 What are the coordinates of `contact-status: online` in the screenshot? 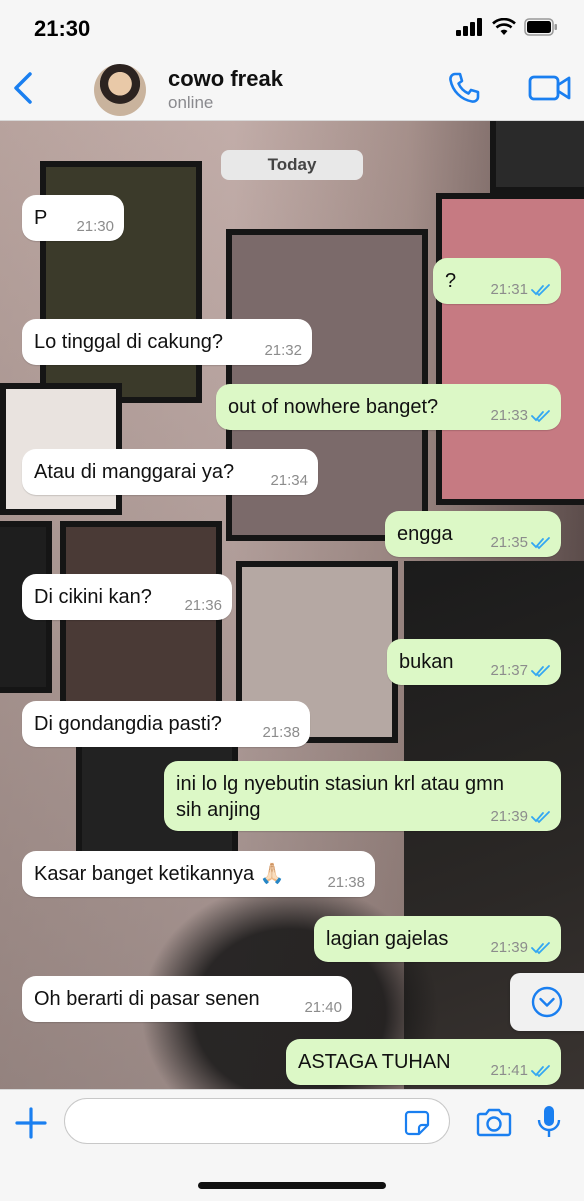 It's located at (191, 102).